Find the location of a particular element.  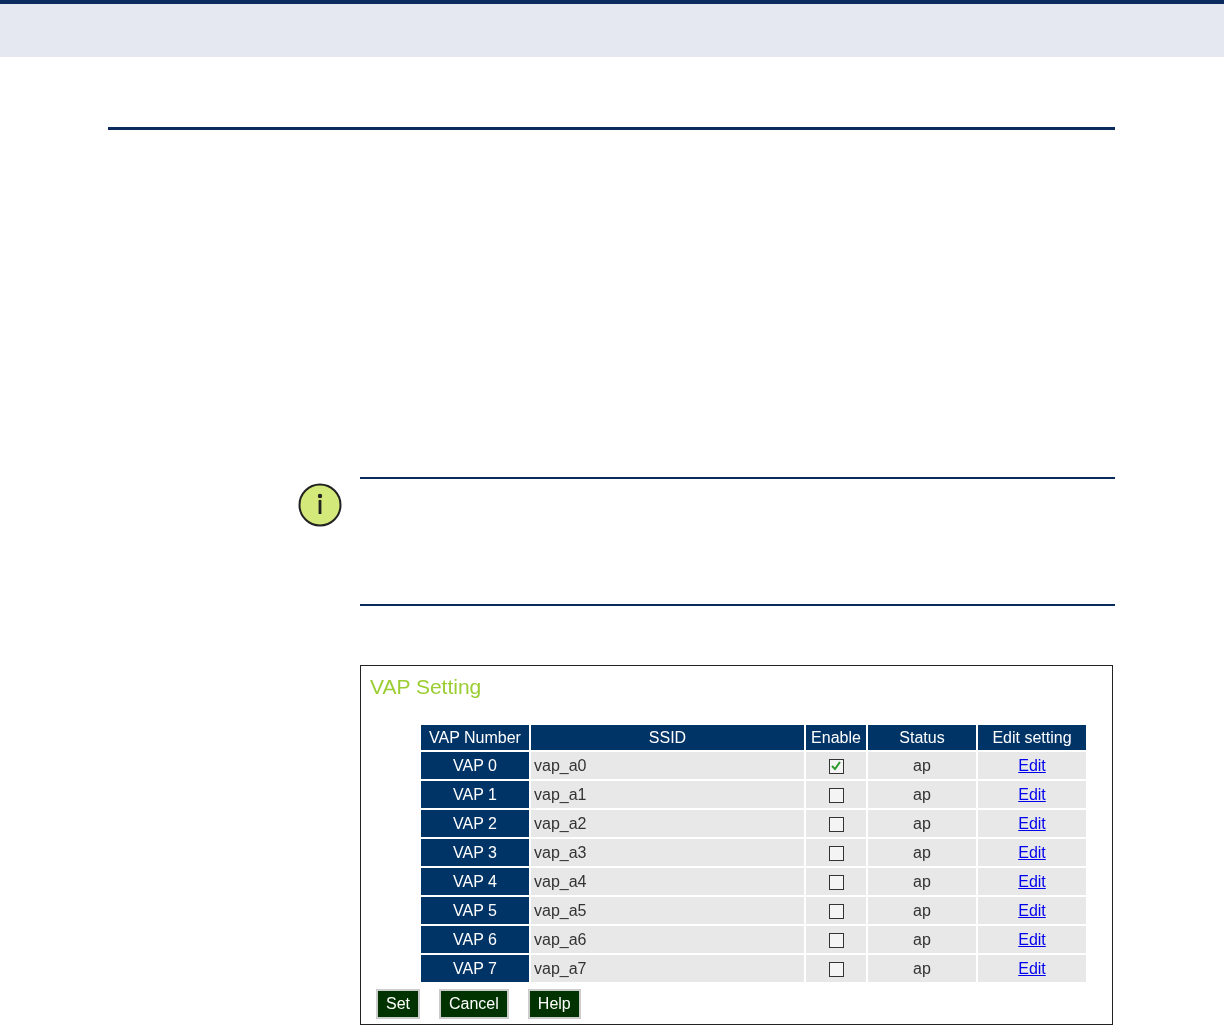

vap-number-cell: VAP 1 is located at coordinates (475, 794).